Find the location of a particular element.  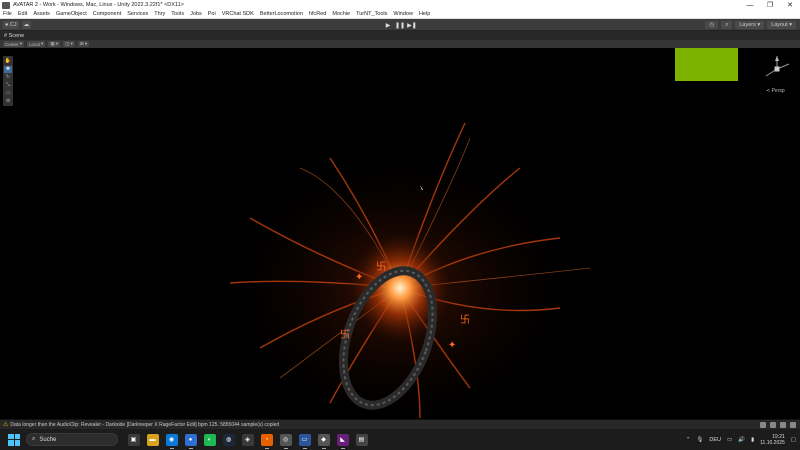

messenger-app-icon: ◉ is located at coordinates (171, 441).